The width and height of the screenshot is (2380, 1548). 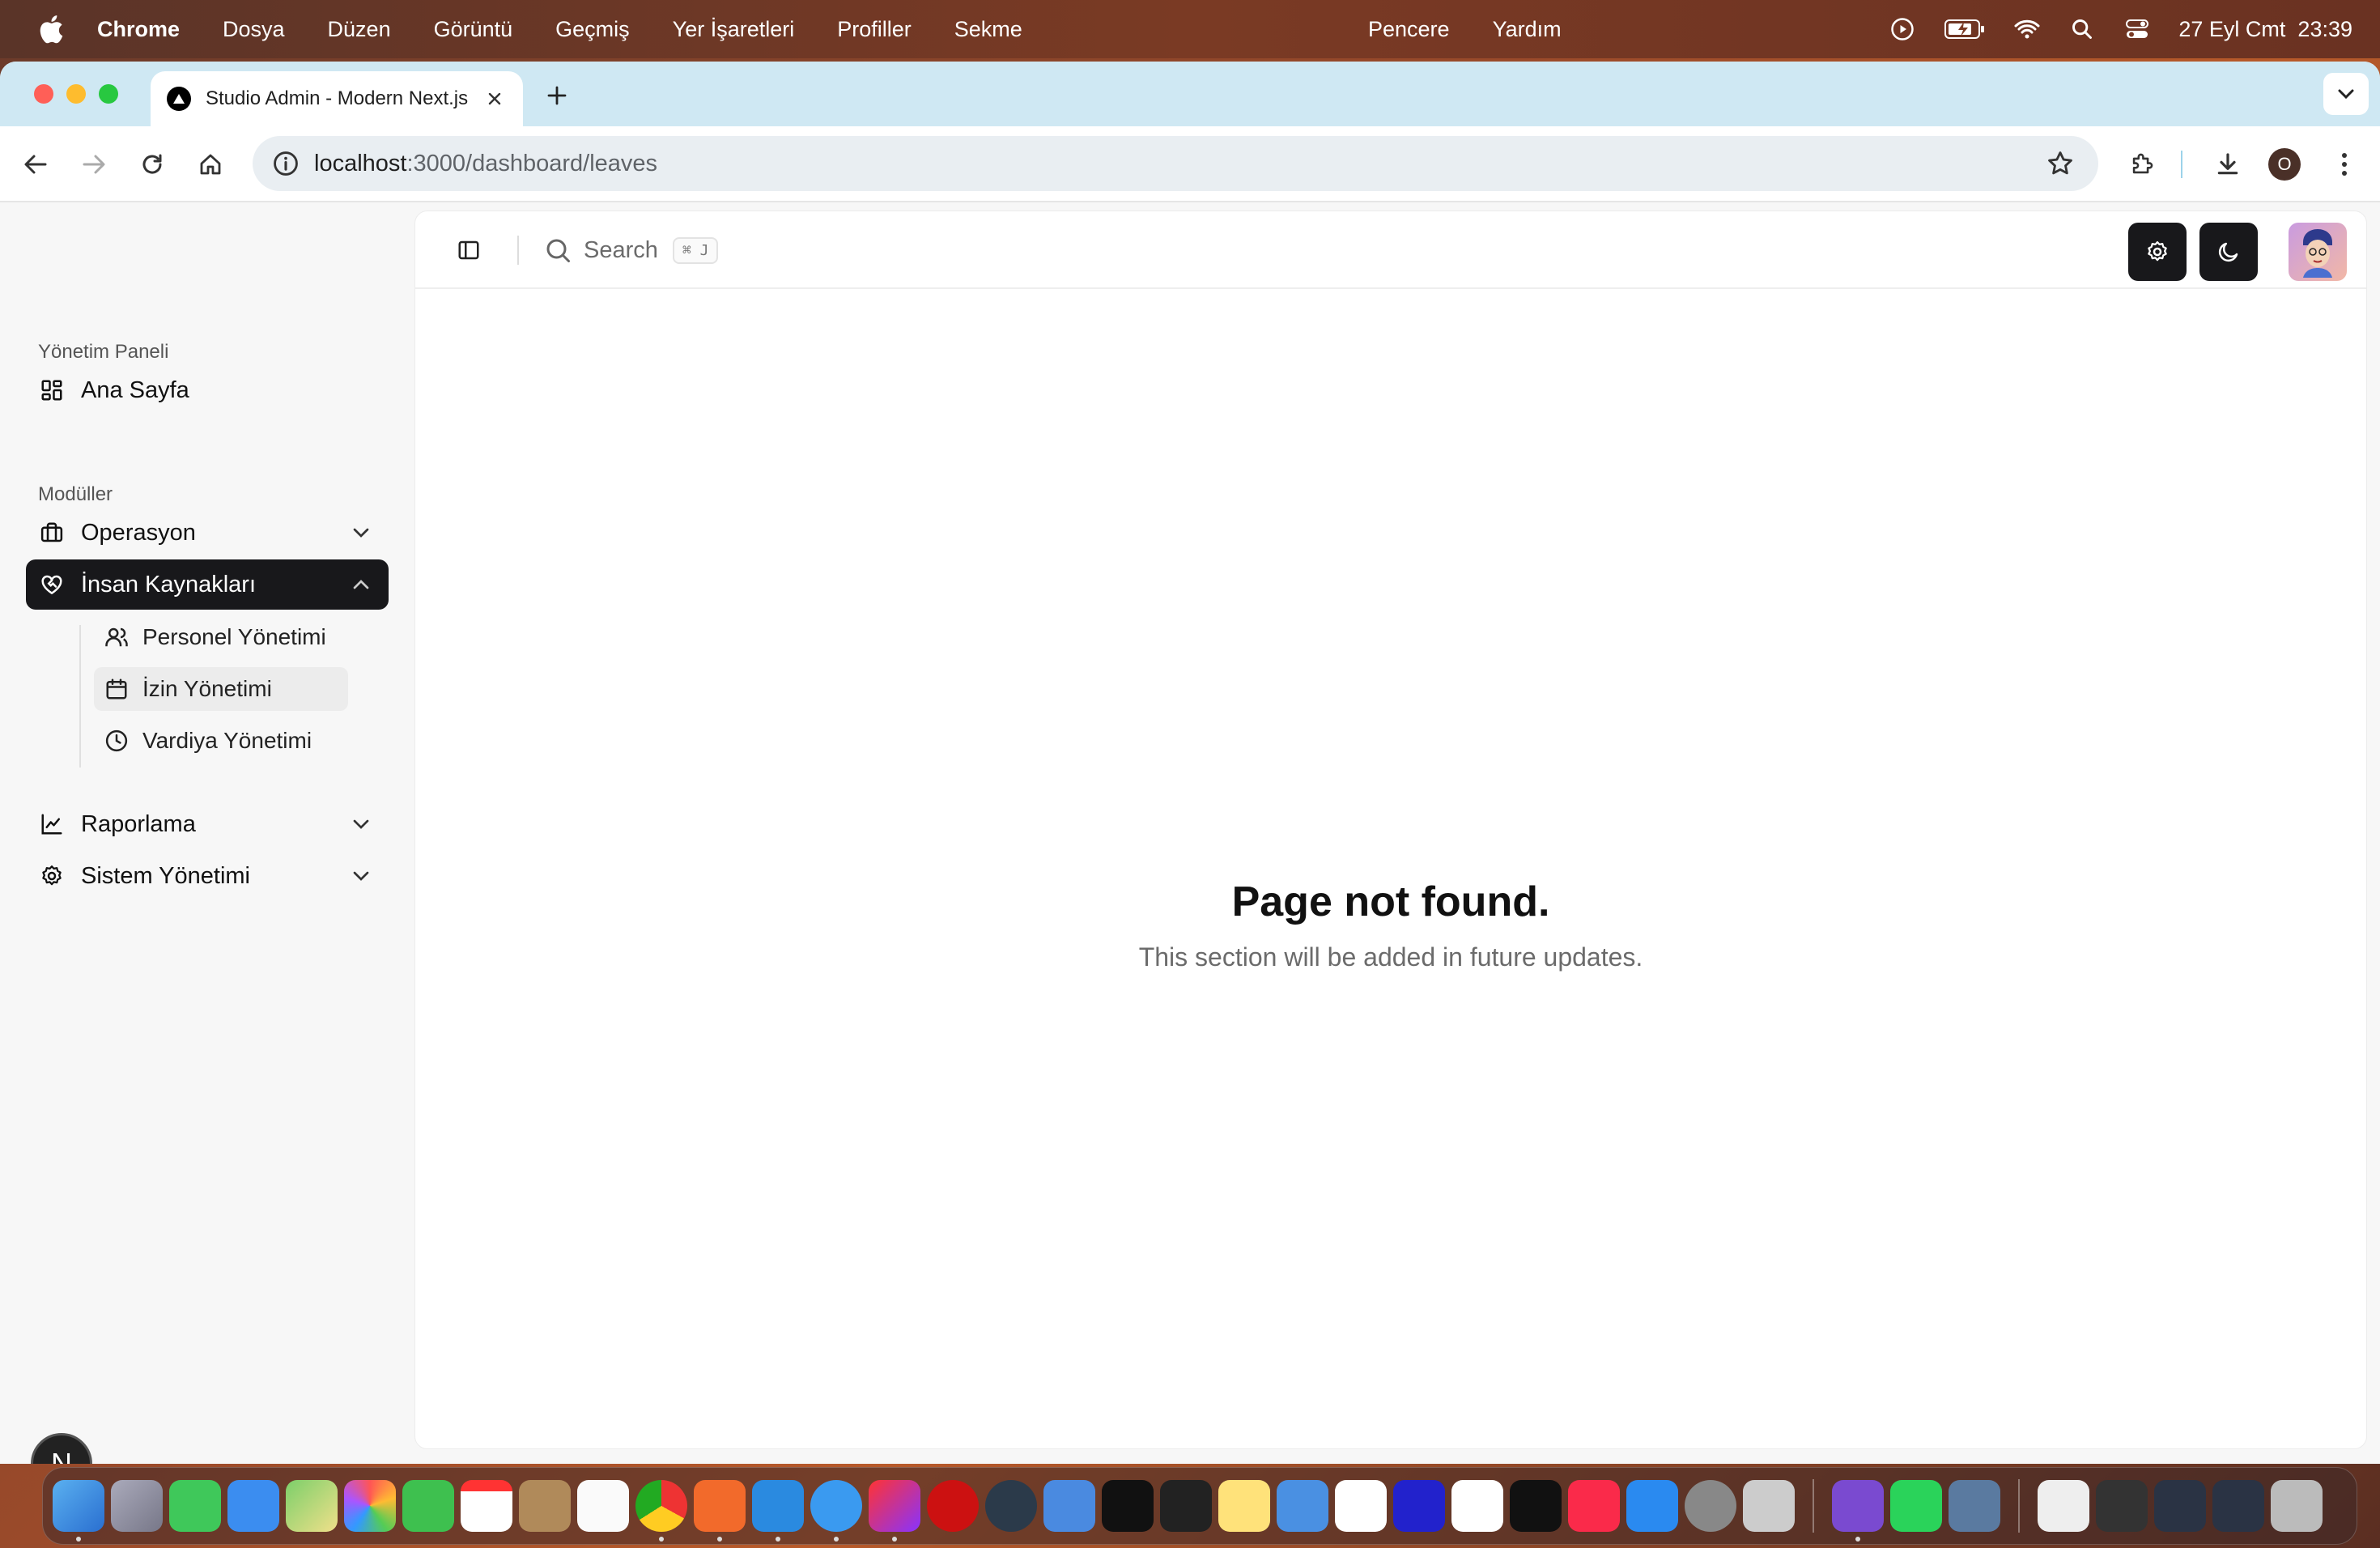 What do you see at coordinates (2027, 29) in the screenshot?
I see `wifi-icon` at bounding box center [2027, 29].